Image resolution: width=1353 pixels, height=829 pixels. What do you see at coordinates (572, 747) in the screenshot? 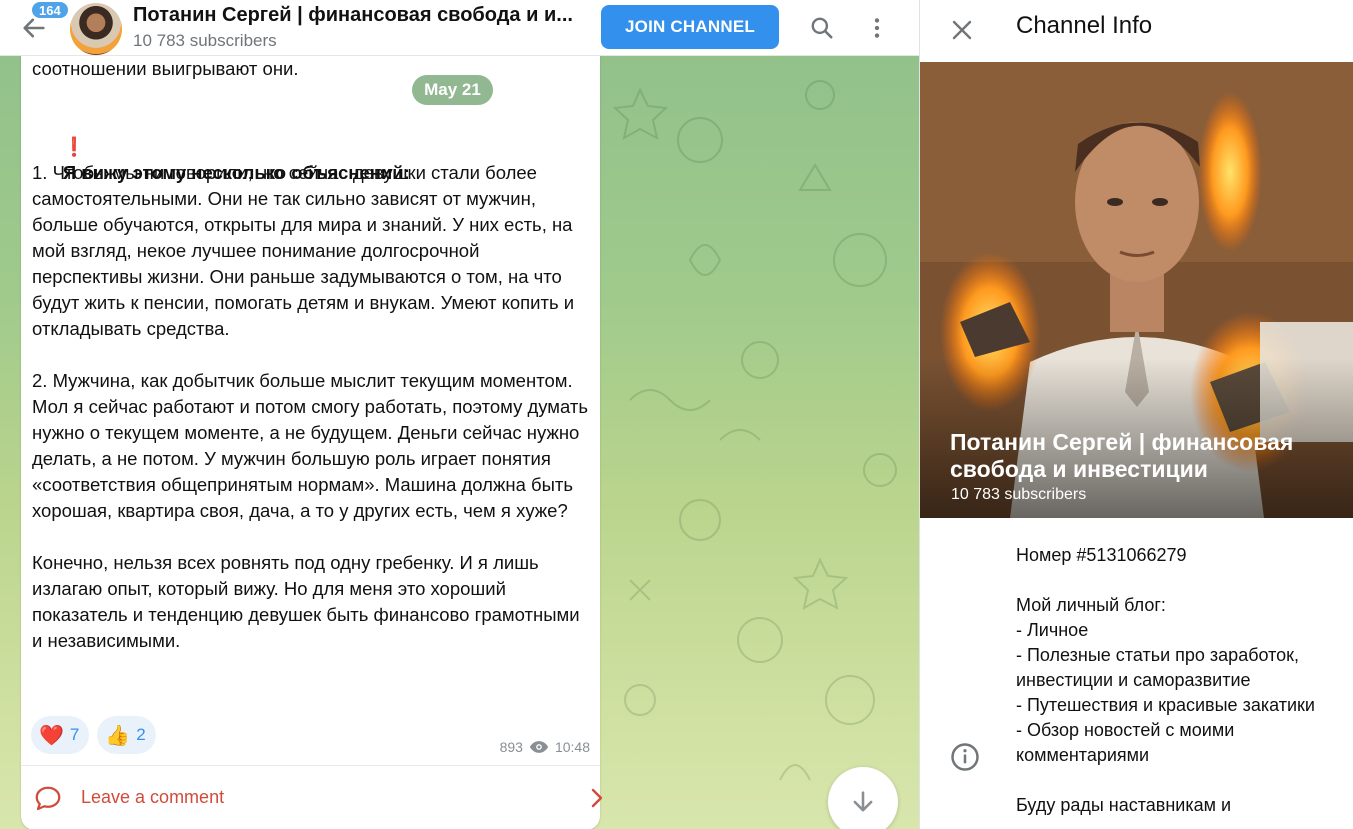
I see `message-time: 10:48` at bounding box center [572, 747].